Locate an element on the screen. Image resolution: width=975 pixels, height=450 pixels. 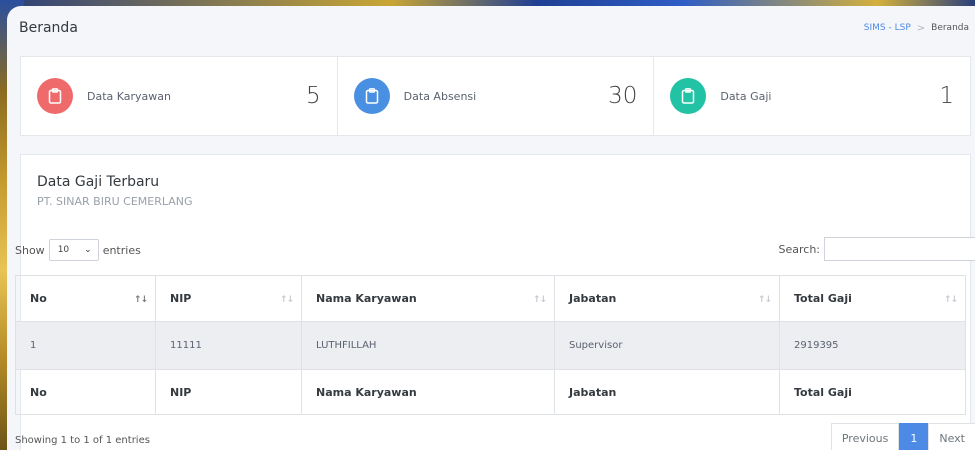
stat-data-gaji: Data Gaji 1 is located at coordinates (812, 96).